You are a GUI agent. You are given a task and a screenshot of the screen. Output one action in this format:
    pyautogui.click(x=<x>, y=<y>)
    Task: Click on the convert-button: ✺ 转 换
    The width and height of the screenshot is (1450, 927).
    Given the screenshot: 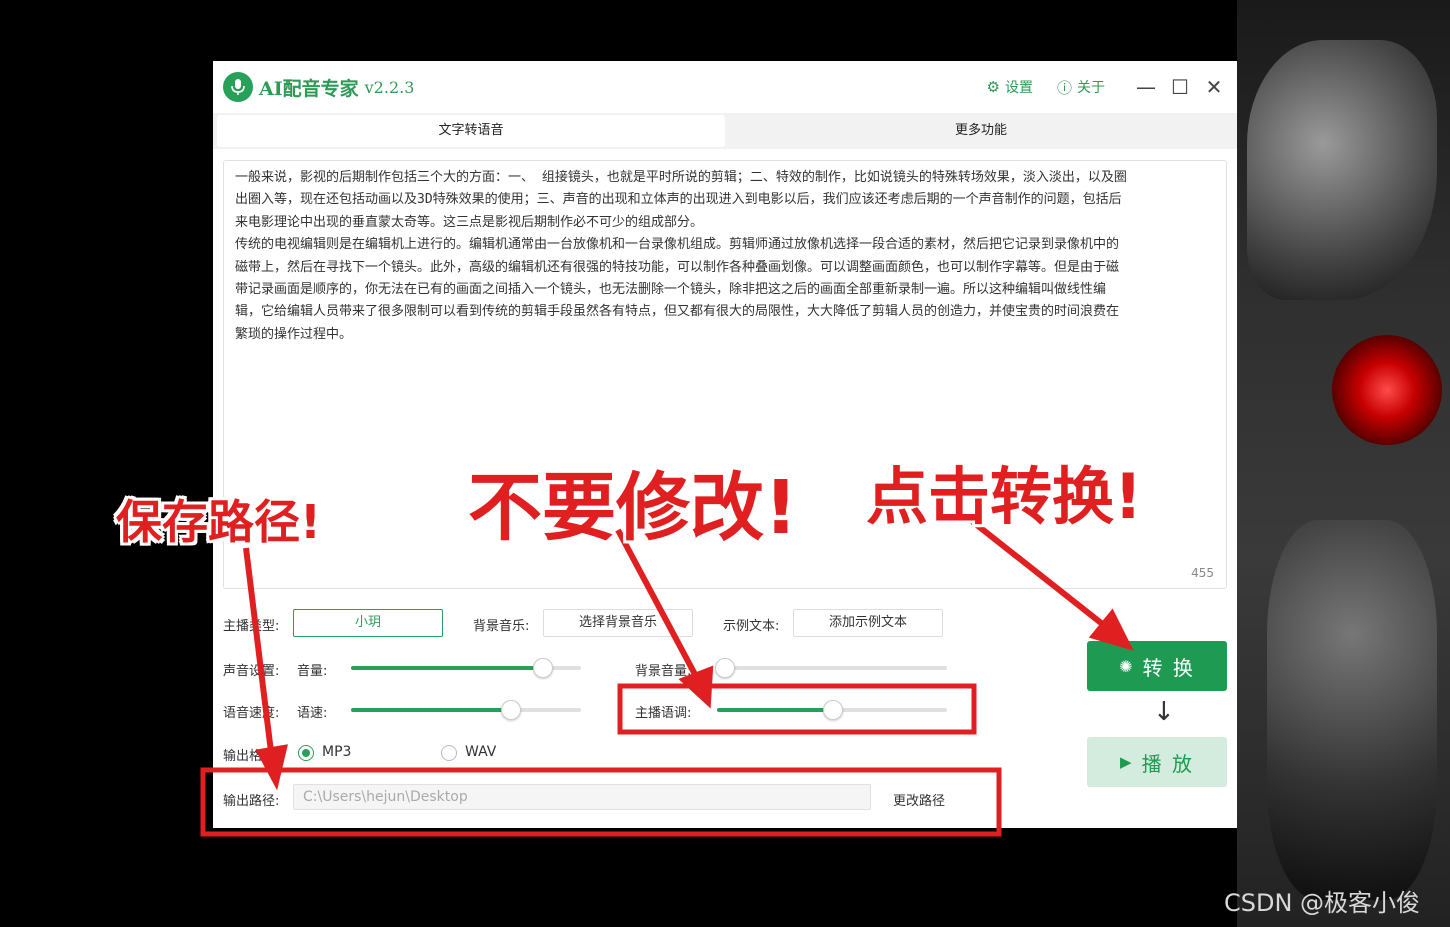 What is the action you would take?
    pyautogui.click(x=1157, y=666)
    